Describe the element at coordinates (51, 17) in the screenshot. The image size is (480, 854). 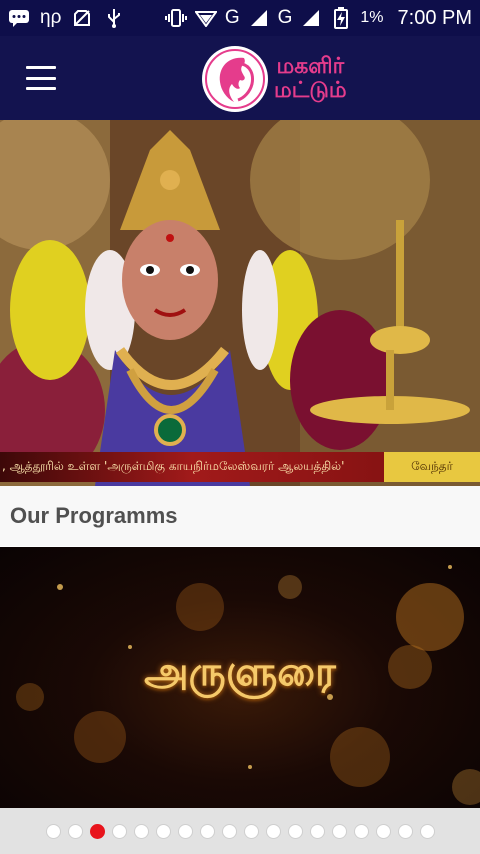
I see `carrier-icon: ηρ` at that location.